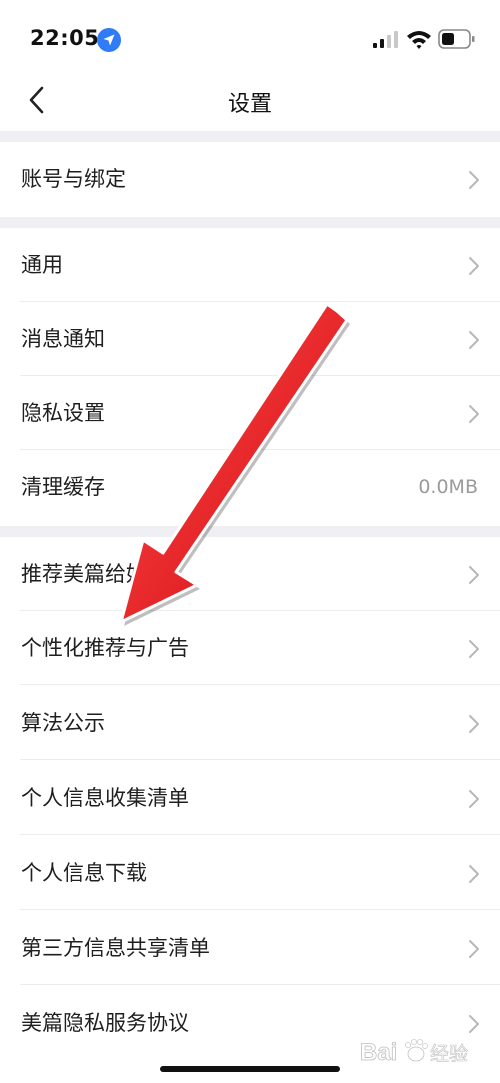 The width and height of the screenshot is (500, 1083). I want to click on settings-row-account-binding: 账号与绑定, so click(250, 179).